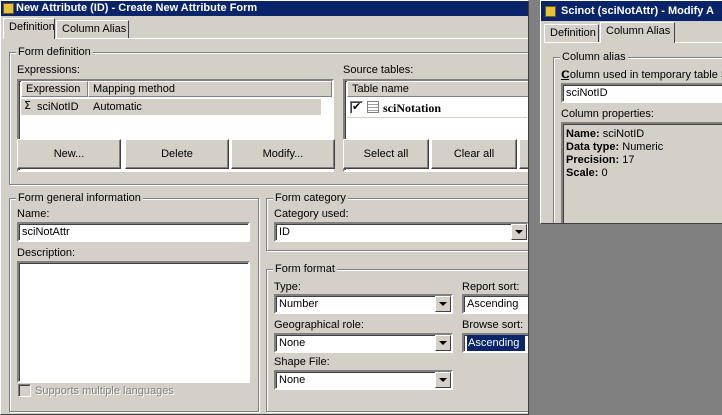  I want to click on mapping-method-column-header: Mapping method, so click(210, 89).